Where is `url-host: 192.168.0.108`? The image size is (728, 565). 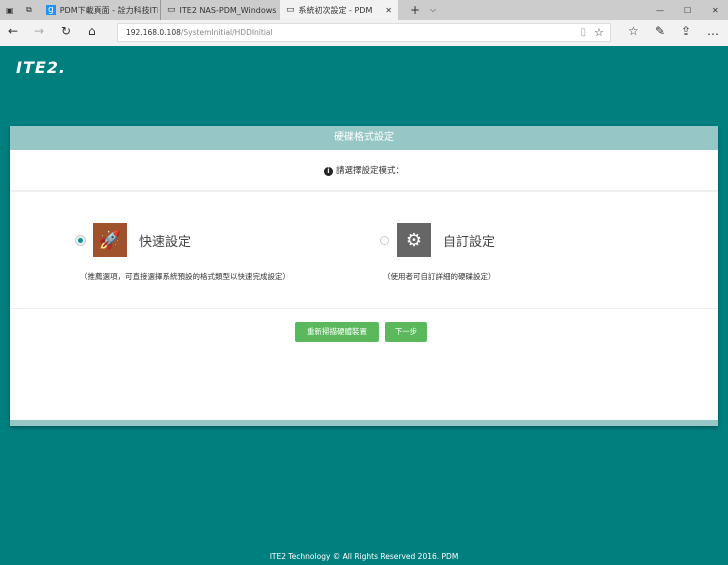
url-host: 192.168.0.108 is located at coordinates (153, 32).